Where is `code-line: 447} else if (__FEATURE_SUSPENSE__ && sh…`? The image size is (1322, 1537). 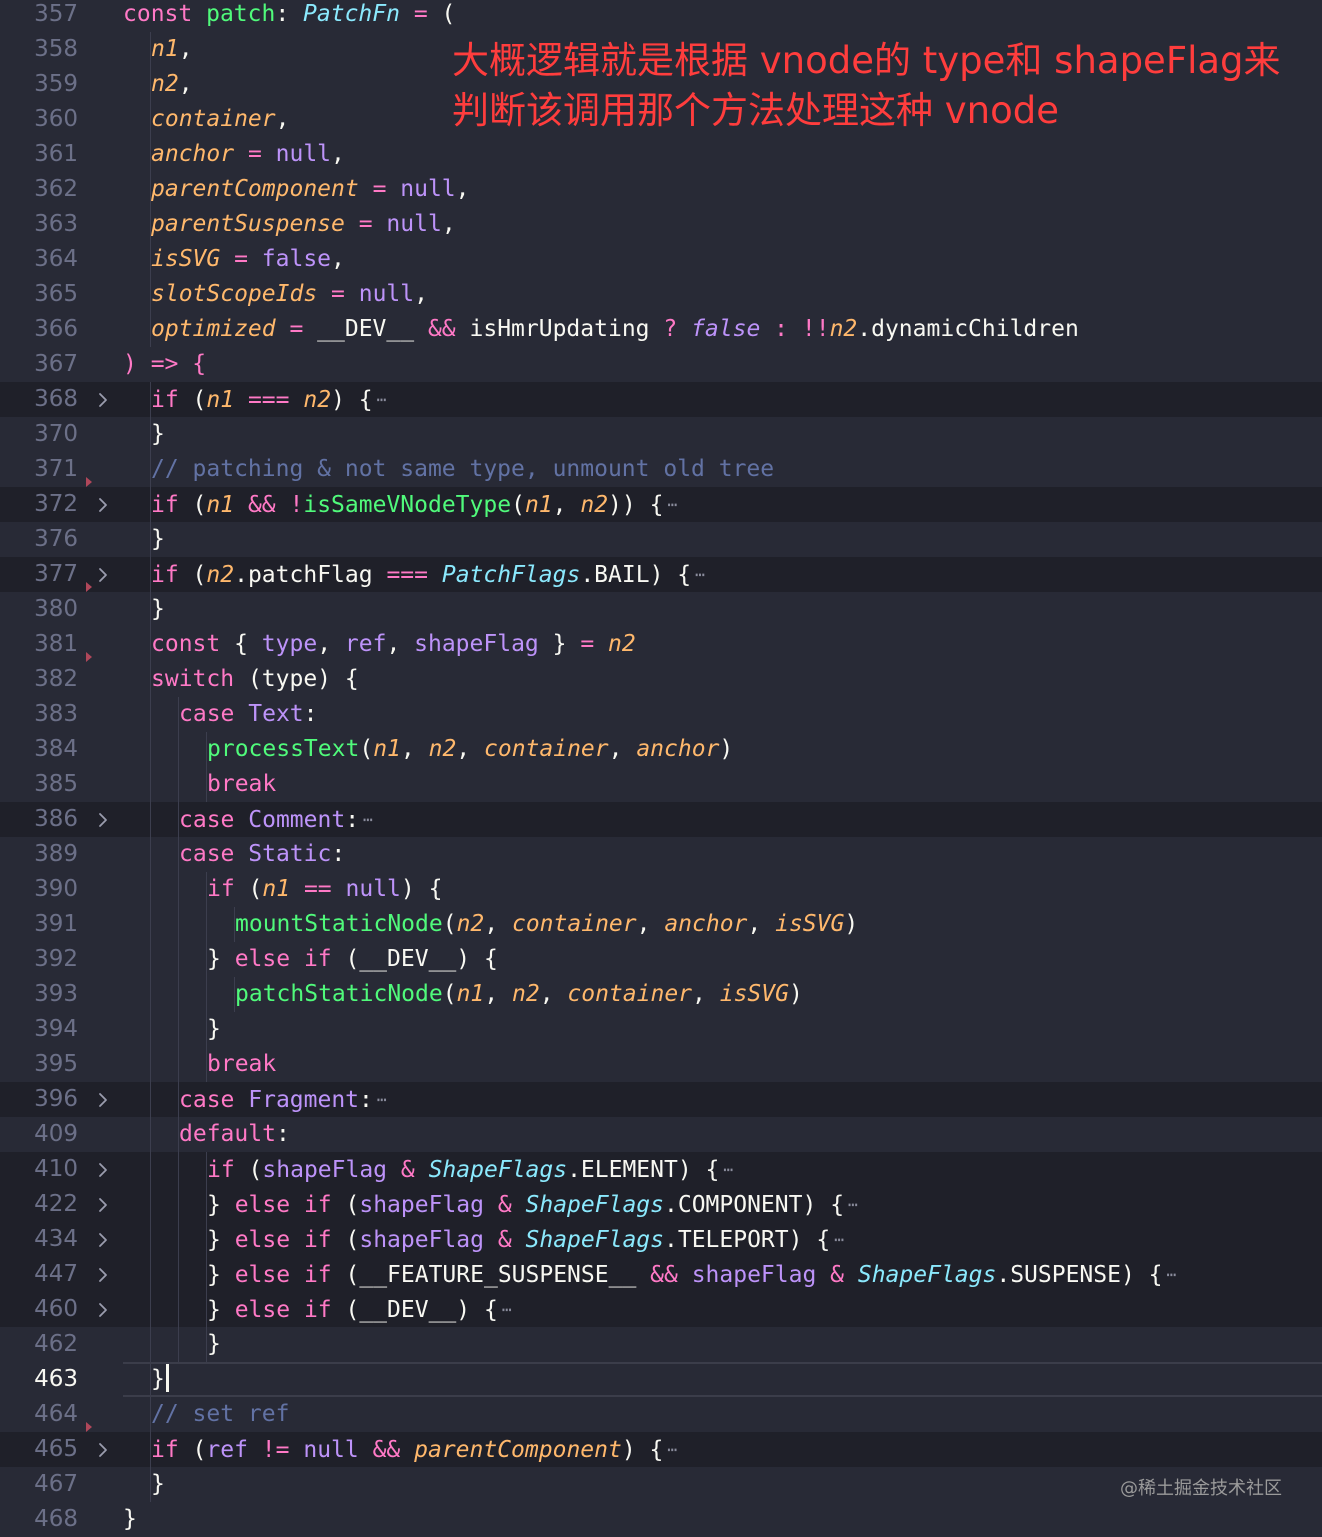
code-line: 447} else if (__FEATURE_SUSPENSE__ && sh… is located at coordinates (661, 1274).